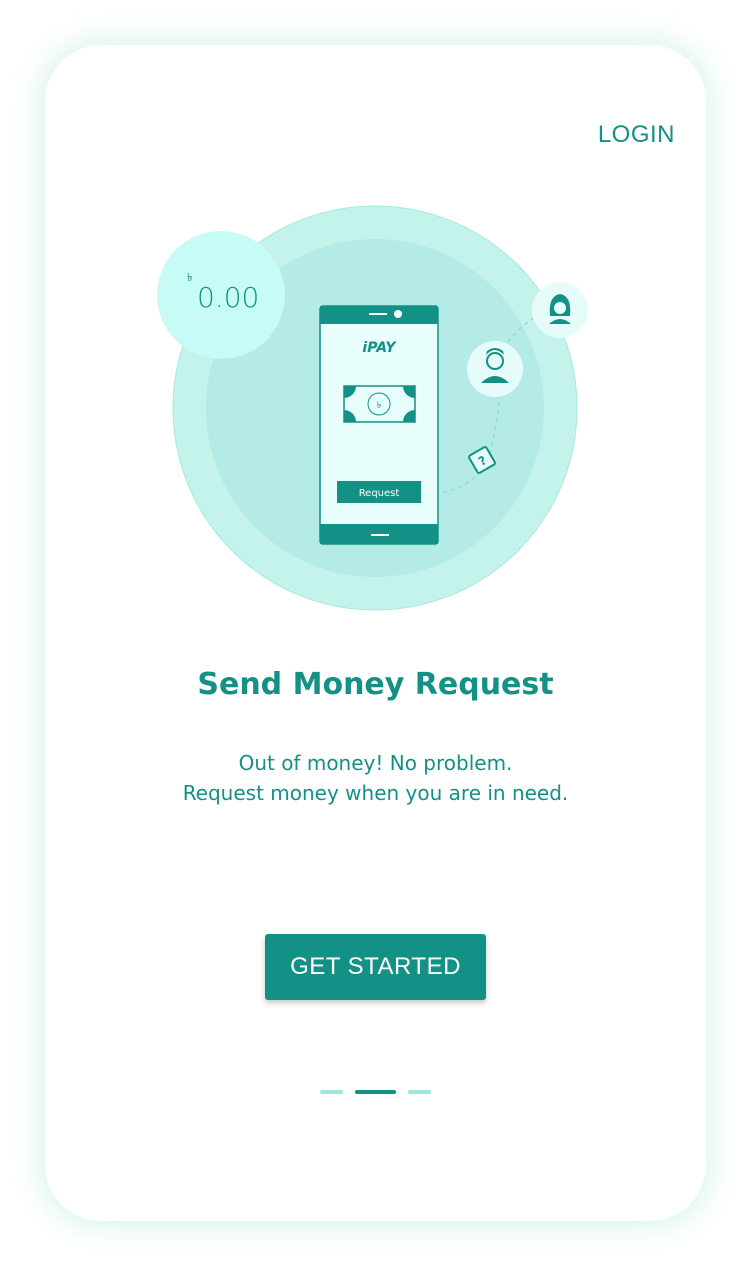  Describe the element at coordinates (190, 278) in the screenshot. I see `currency-symbol: ৳` at that location.